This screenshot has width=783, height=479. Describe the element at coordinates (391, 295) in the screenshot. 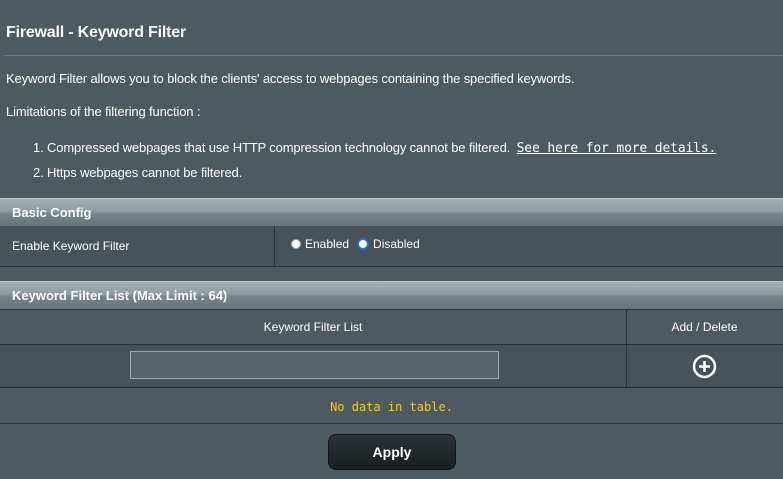

I see `keyword-filter-list-header: Keyword Filter List (Max Limit : 64)` at that location.